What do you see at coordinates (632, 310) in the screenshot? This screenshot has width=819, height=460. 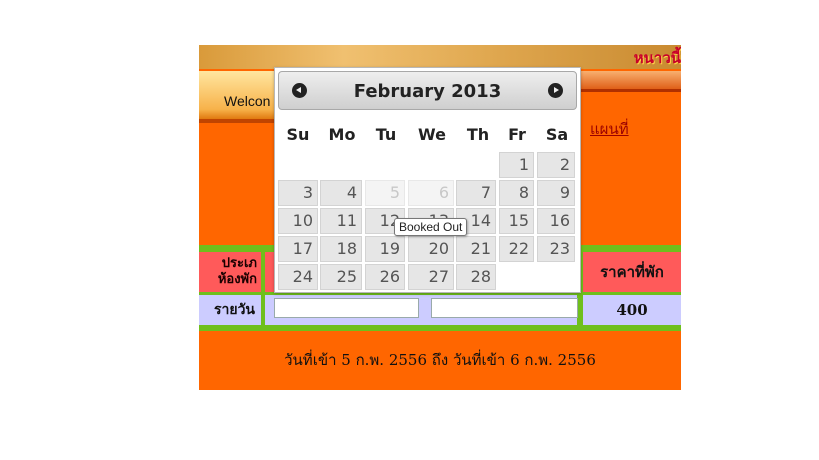 I see `price-value: 400` at bounding box center [632, 310].